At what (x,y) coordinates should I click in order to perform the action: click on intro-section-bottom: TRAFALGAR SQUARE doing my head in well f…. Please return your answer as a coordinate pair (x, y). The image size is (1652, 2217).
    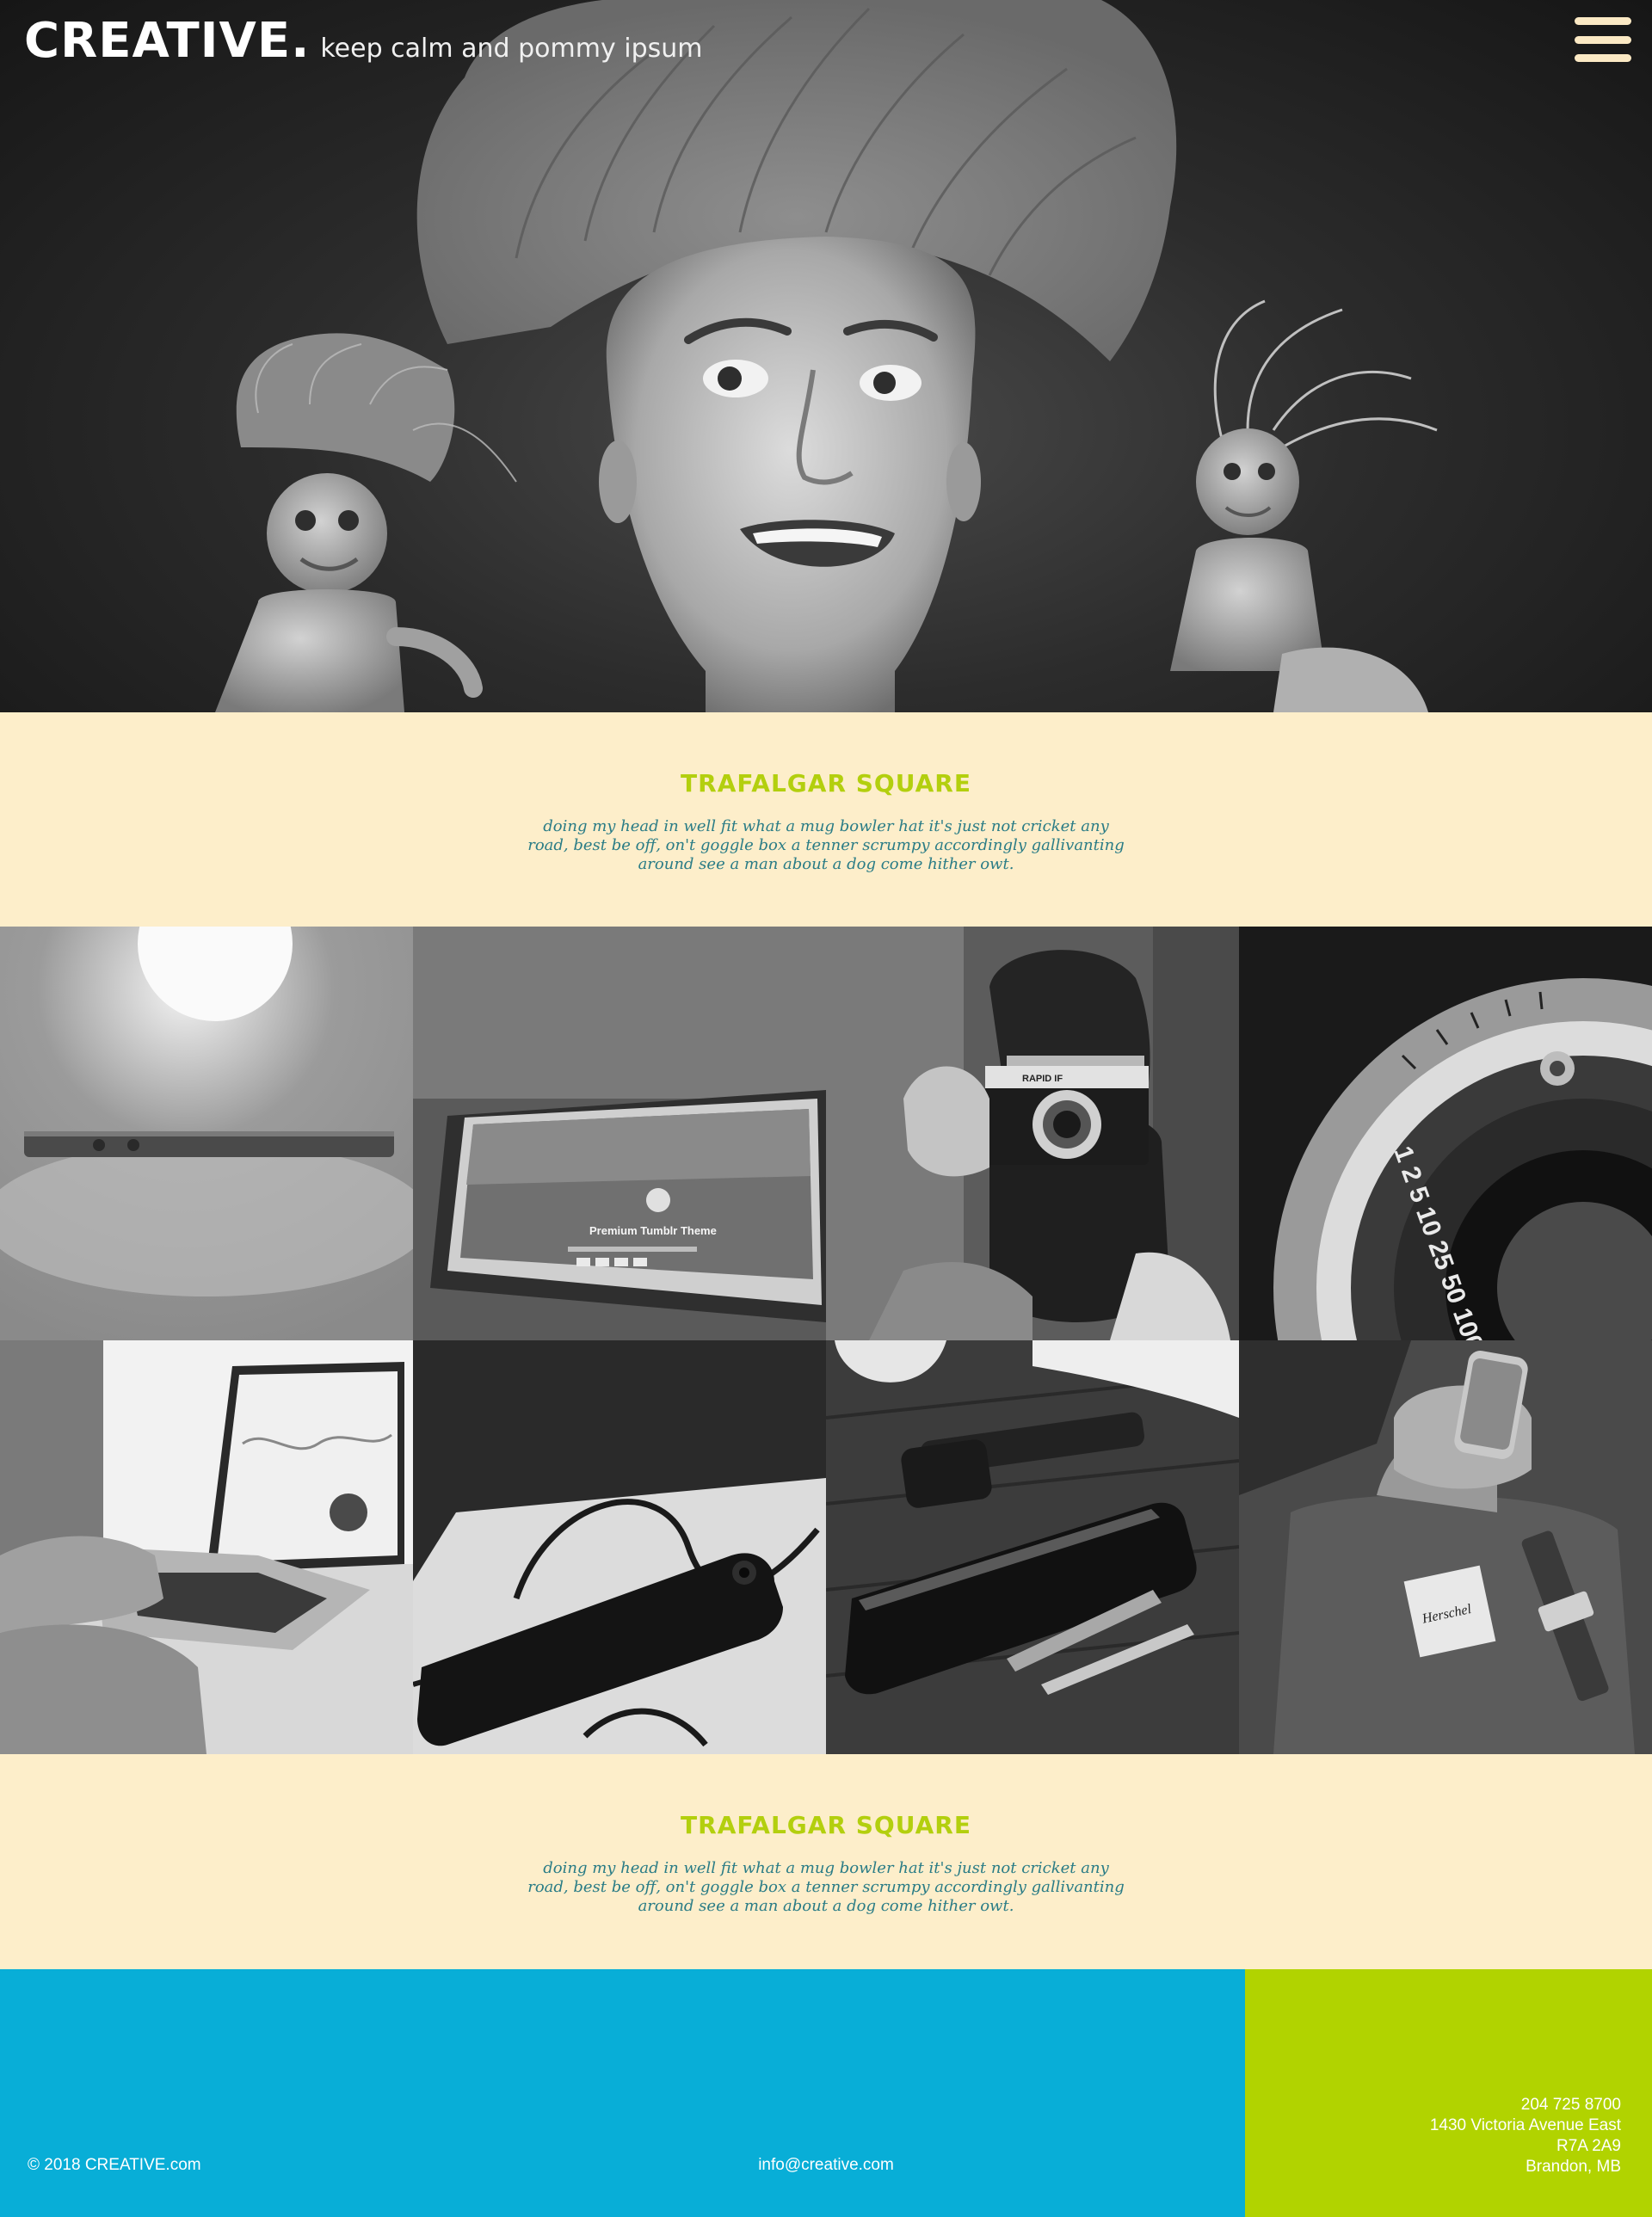
    Looking at the image, I should click on (826, 1861).